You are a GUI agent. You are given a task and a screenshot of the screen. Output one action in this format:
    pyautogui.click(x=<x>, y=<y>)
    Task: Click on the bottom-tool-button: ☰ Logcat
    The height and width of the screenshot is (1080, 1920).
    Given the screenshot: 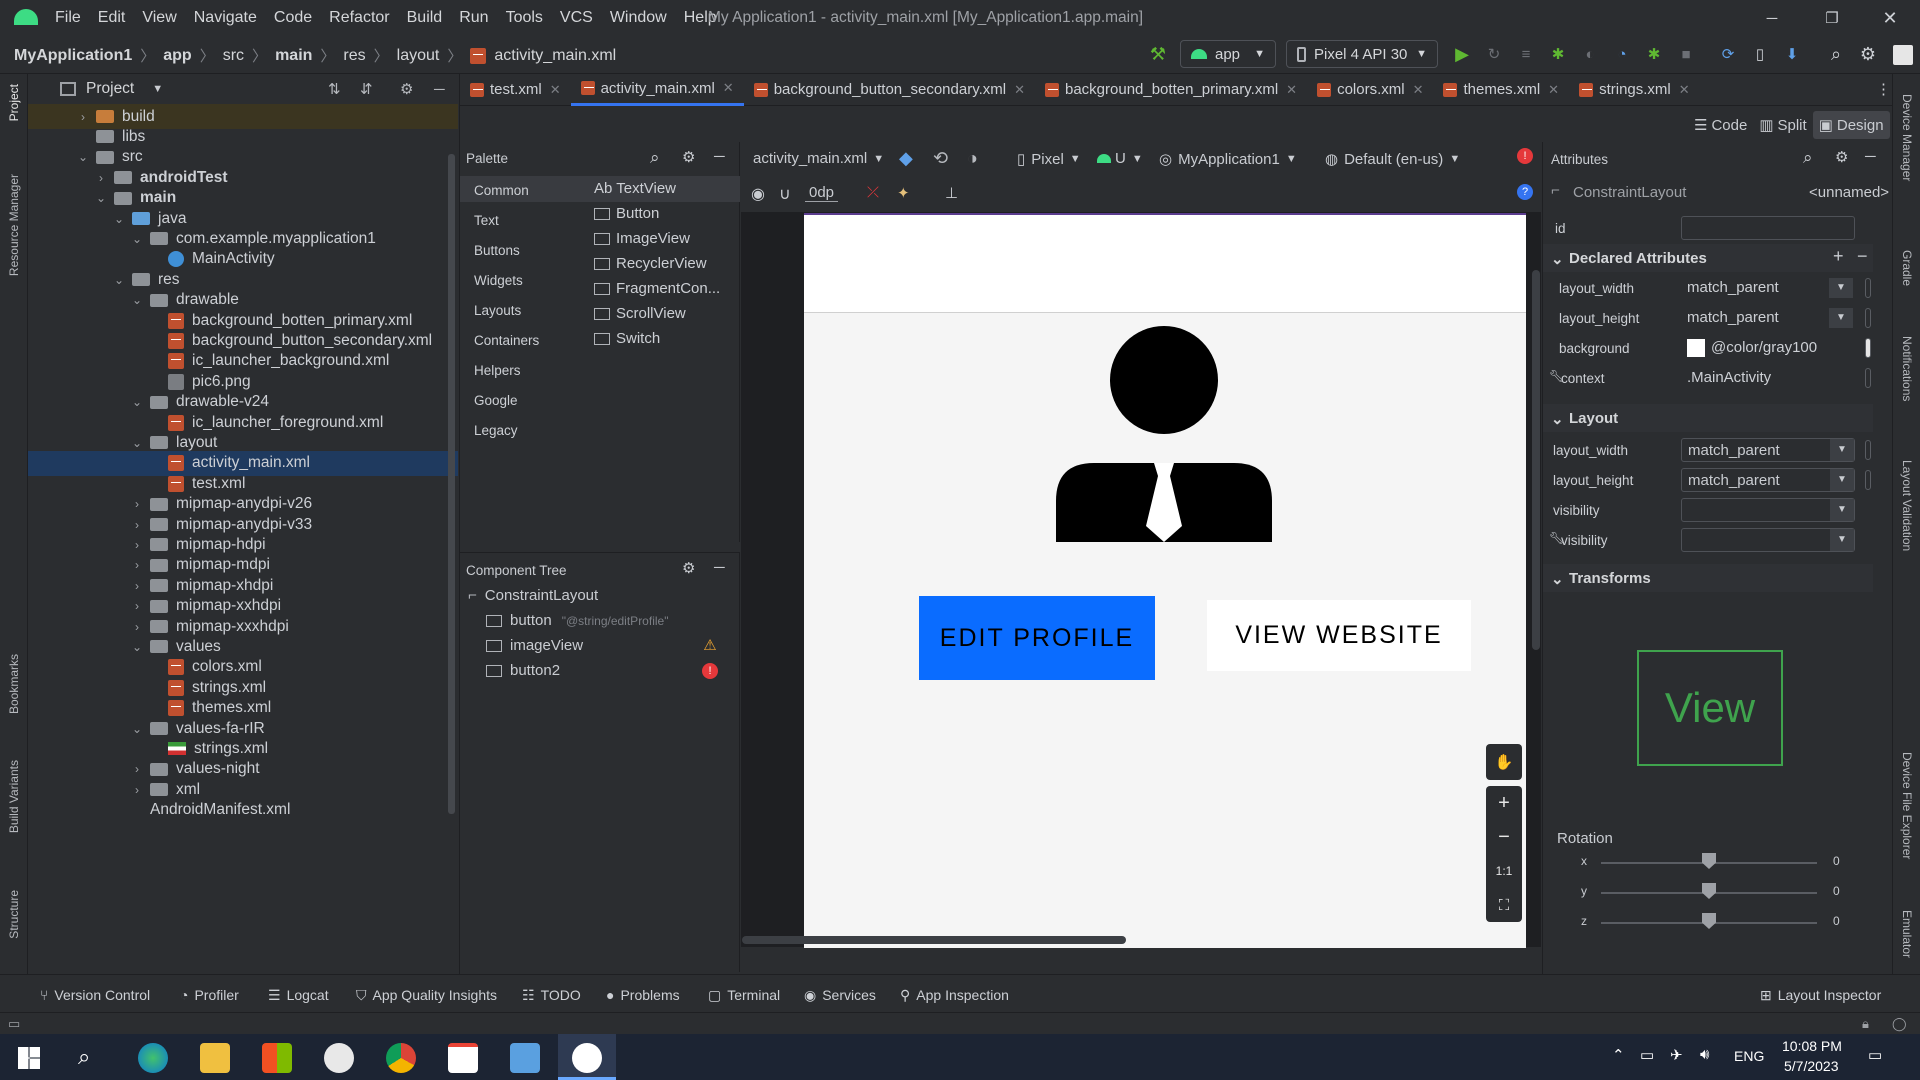 What is the action you would take?
    pyautogui.click(x=298, y=995)
    